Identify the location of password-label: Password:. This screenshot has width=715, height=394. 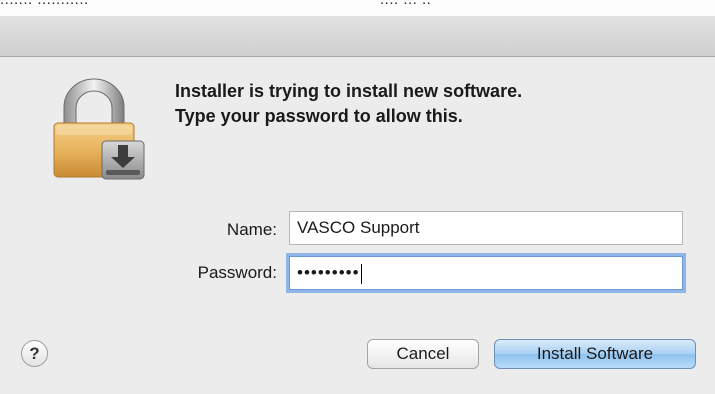
(237, 272).